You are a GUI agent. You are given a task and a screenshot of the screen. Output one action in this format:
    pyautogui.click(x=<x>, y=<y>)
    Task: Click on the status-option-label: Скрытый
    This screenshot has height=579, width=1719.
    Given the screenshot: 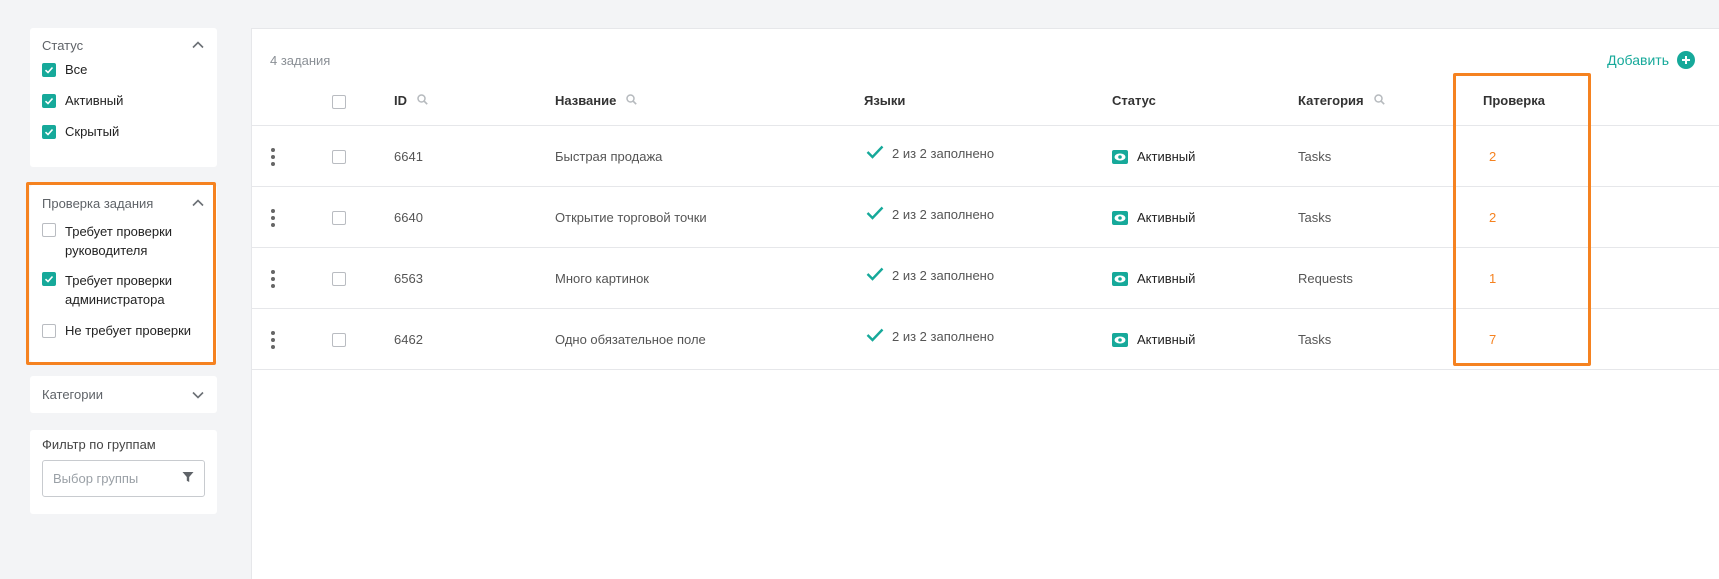 What is the action you would take?
    pyautogui.click(x=92, y=131)
    